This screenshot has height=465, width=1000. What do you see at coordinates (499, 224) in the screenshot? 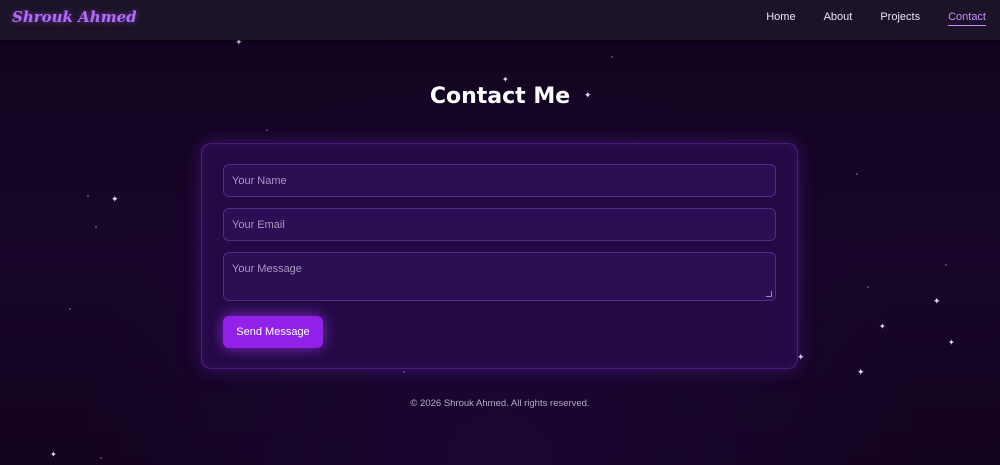
I see `email-input` at bounding box center [499, 224].